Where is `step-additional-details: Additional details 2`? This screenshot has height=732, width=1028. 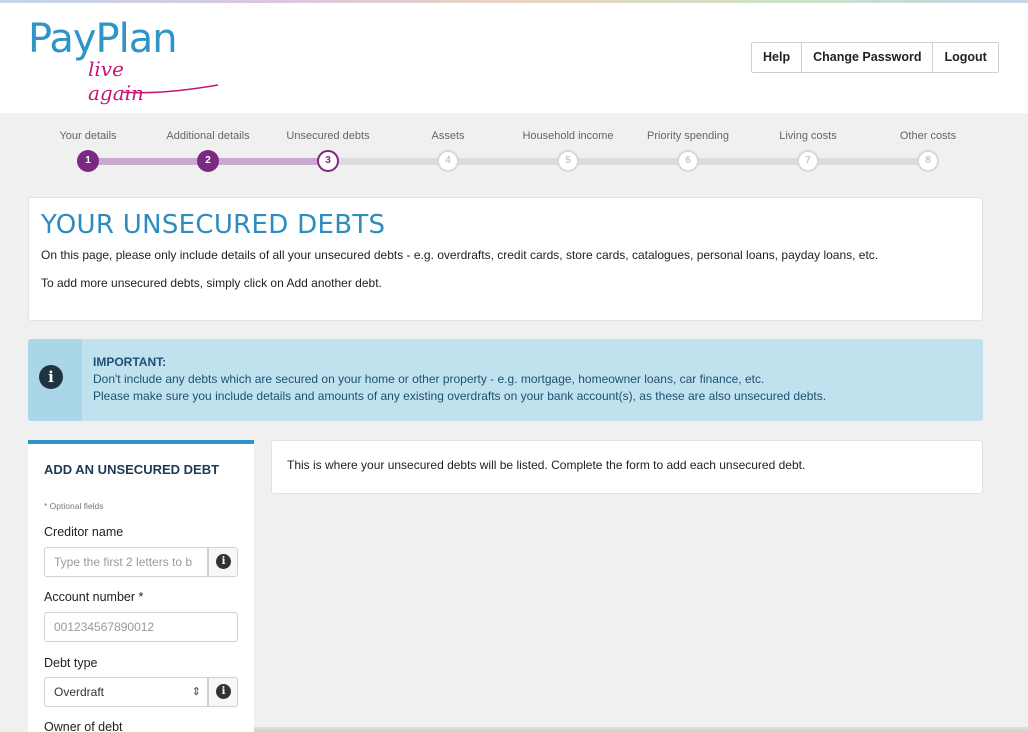
step-additional-details: Additional details 2 is located at coordinates (208, 151).